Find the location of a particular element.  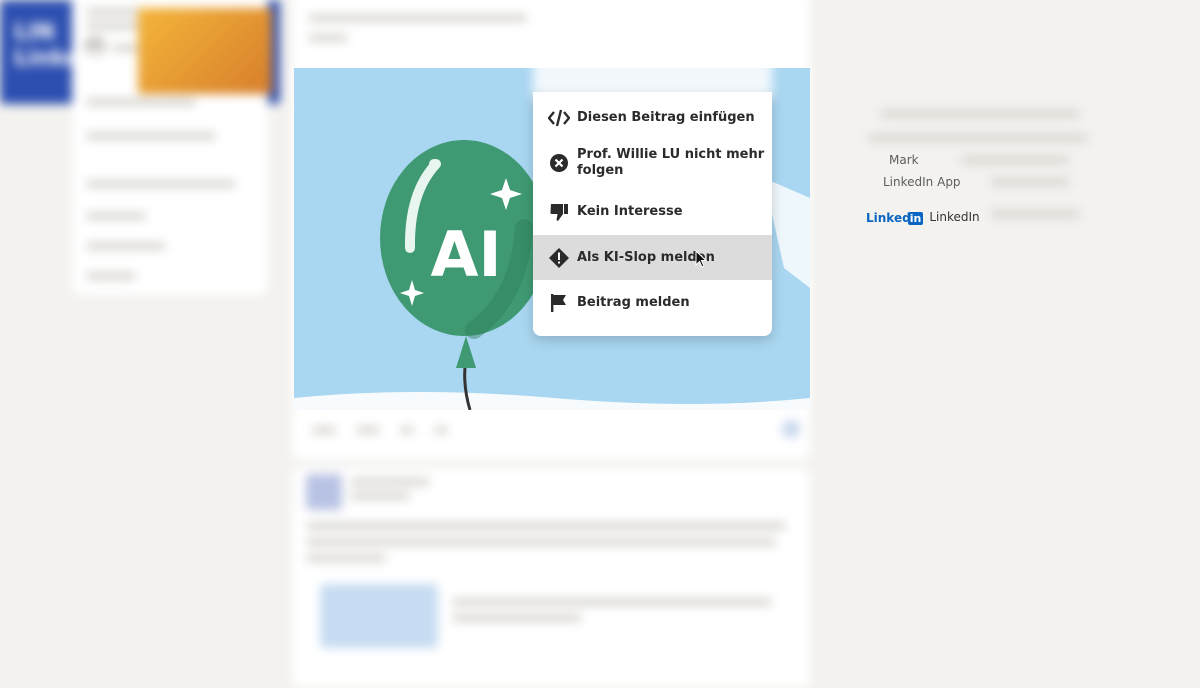

menu-item-unfollow: Prof. Willie LU nicht mehr folgen is located at coordinates (652, 163).